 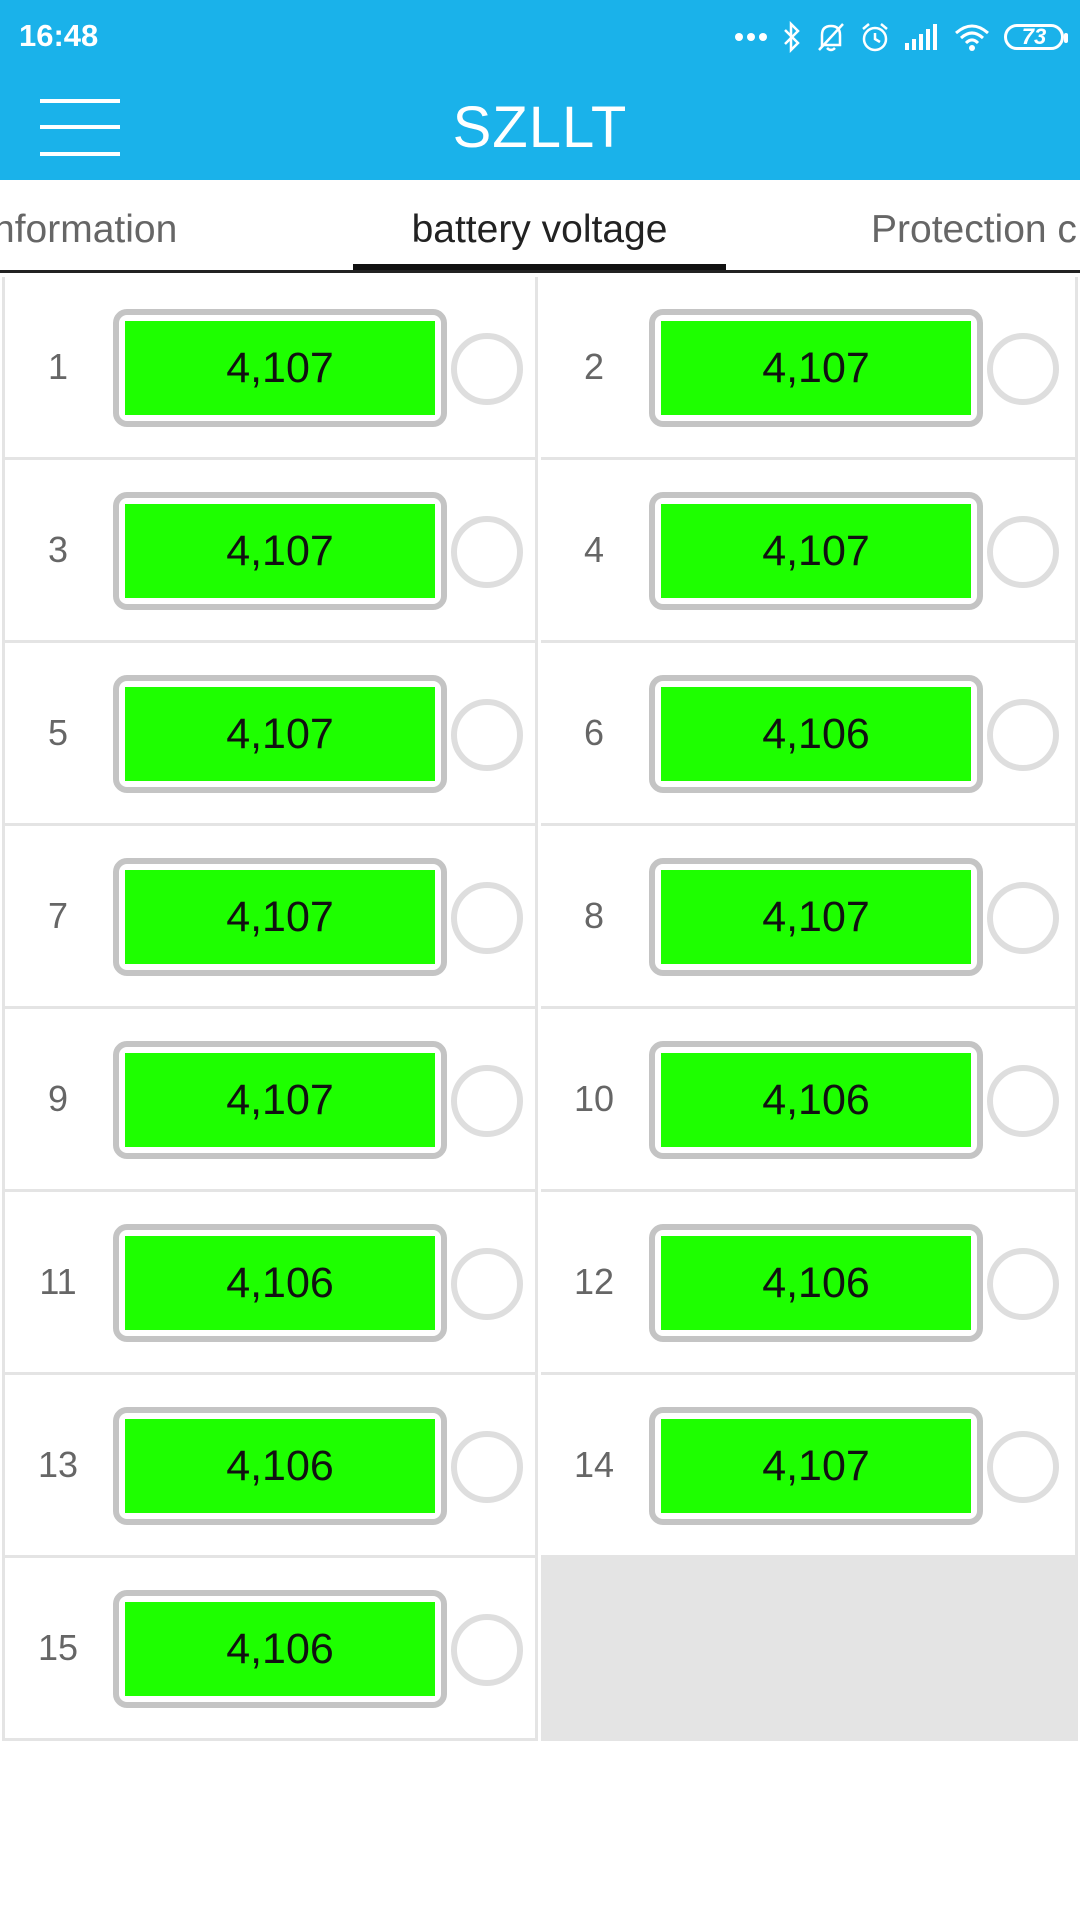 I want to click on cell-number: 1, so click(x=58, y=366).